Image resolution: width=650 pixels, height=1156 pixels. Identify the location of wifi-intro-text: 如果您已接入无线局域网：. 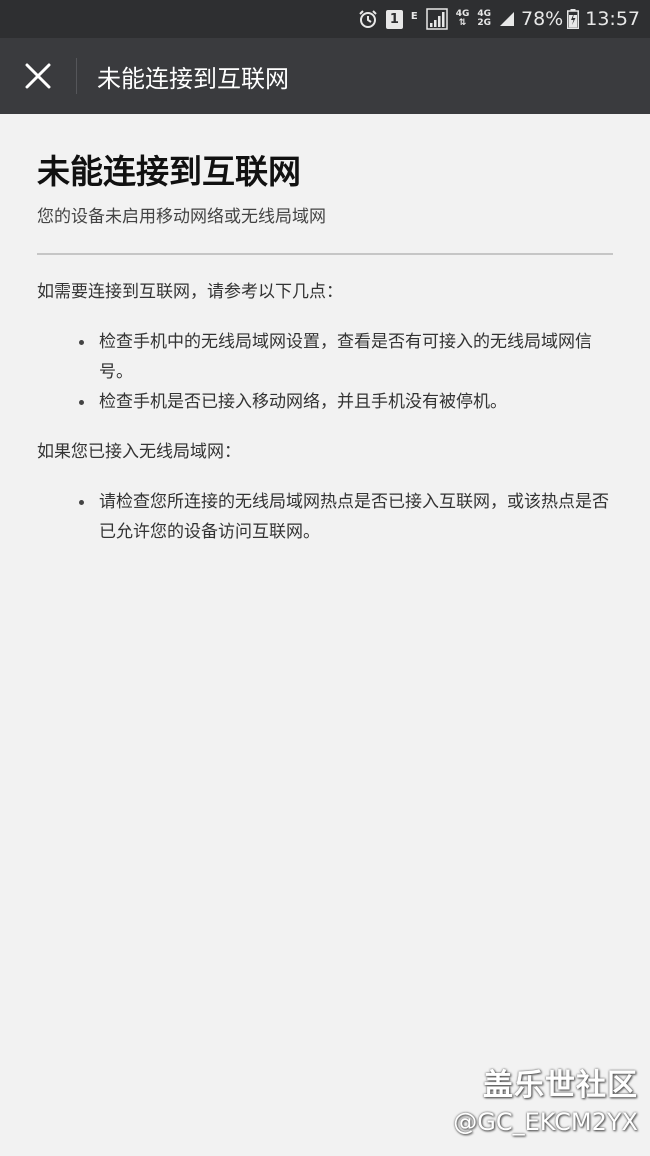
(139, 452).